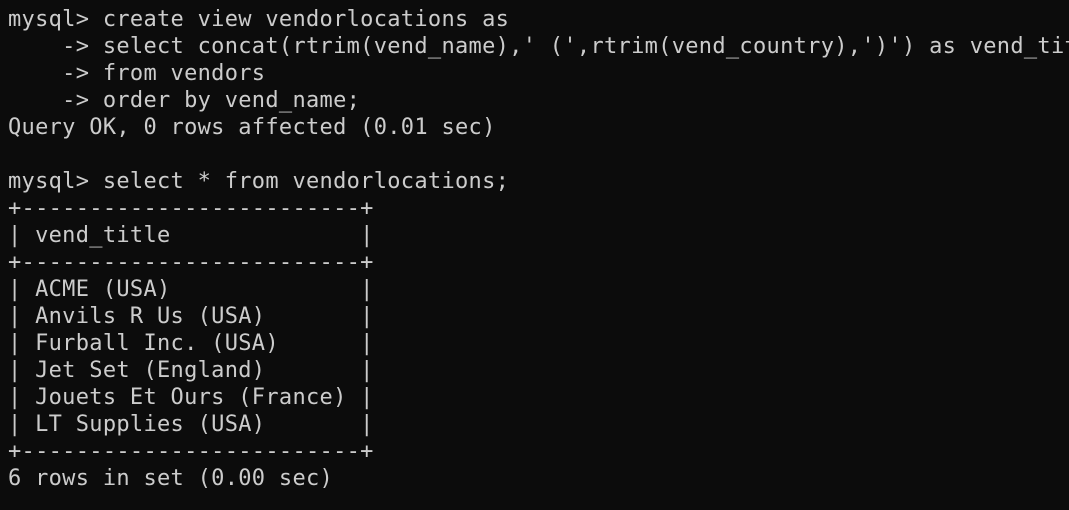  What do you see at coordinates (259, 181) in the screenshot?
I see `terminal-line-select-view: mysql> select * from vendorlocations;` at bounding box center [259, 181].